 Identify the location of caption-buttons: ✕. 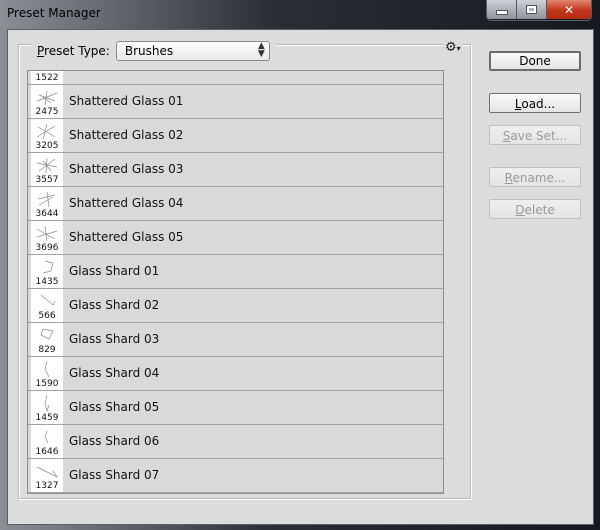
(539, 10).